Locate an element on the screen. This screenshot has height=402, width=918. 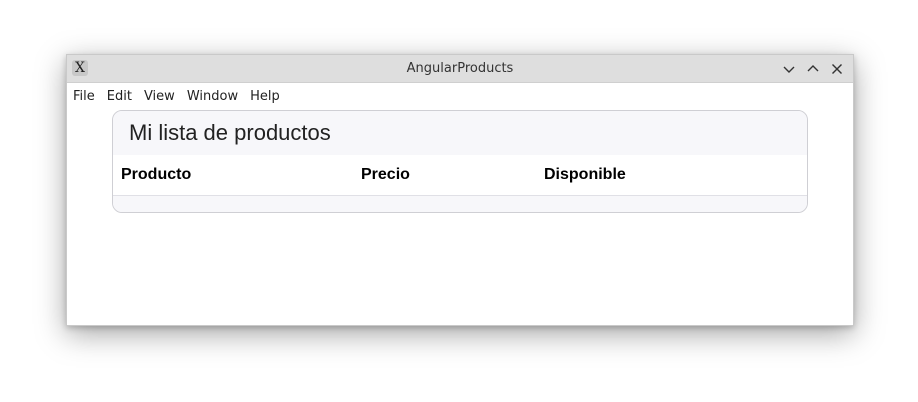
menu-bar: File Edit View Window Help is located at coordinates (460, 96).